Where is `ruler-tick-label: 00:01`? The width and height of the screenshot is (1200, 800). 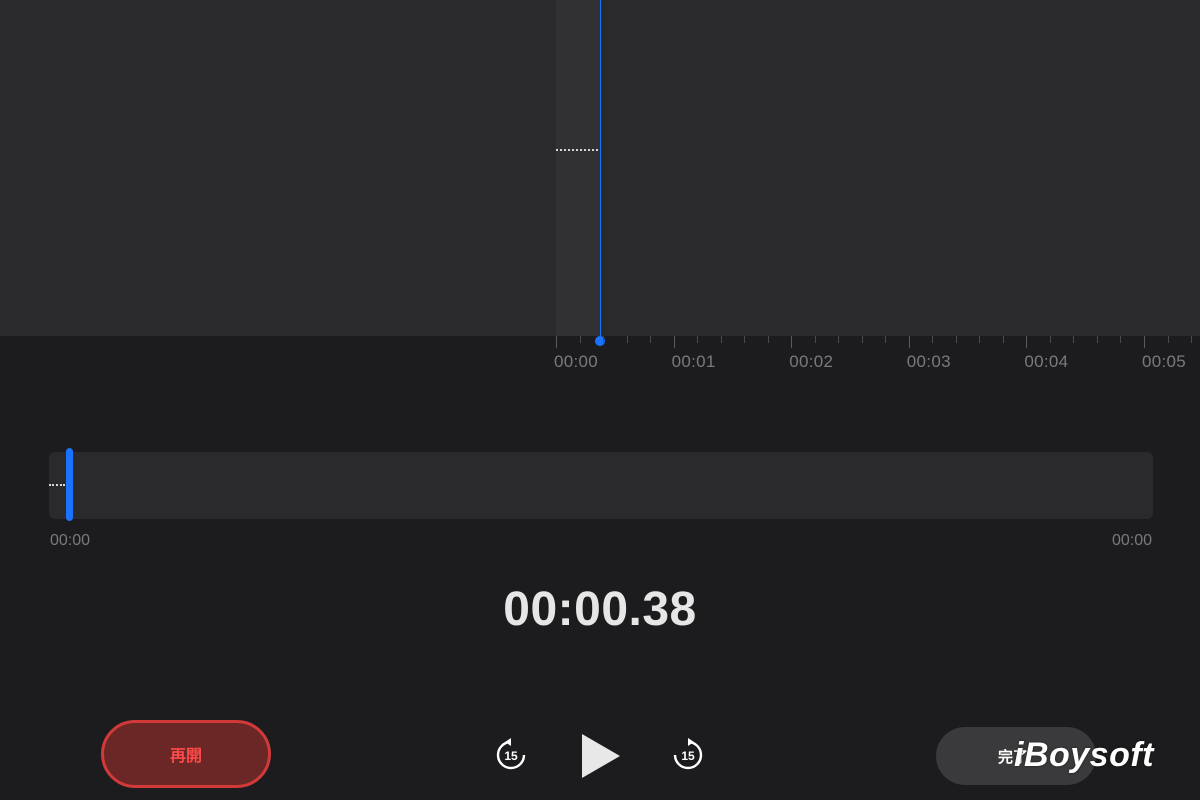
ruler-tick-label: 00:01 is located at coordinates (693, 361).